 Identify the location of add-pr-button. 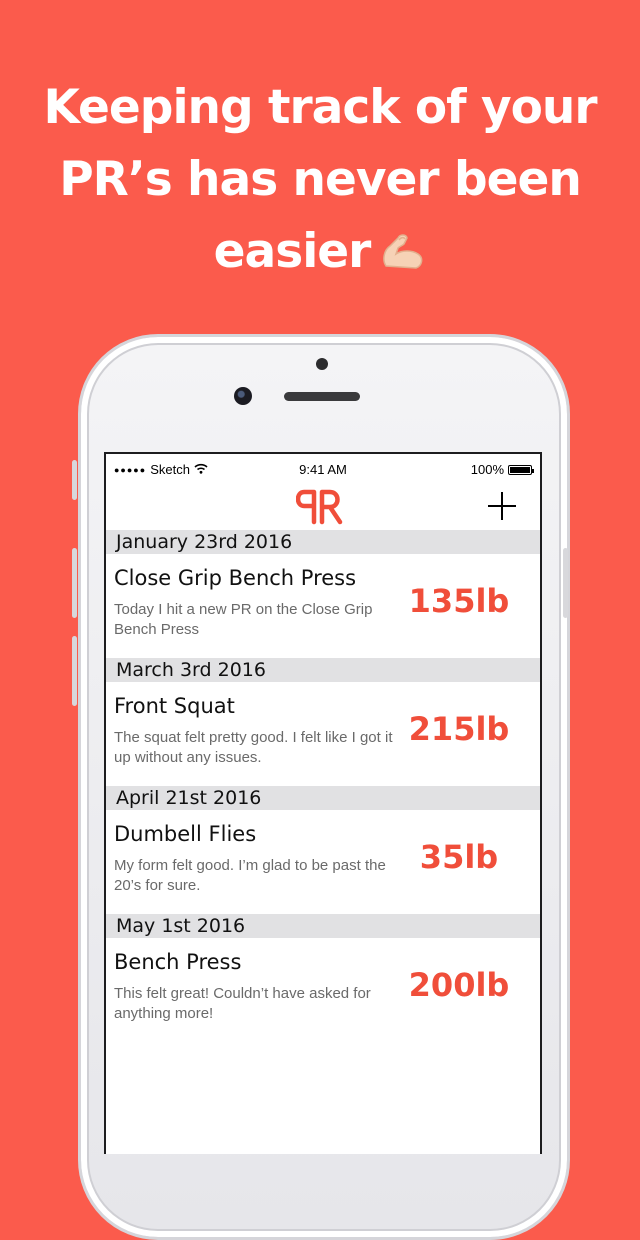
(502, 506).